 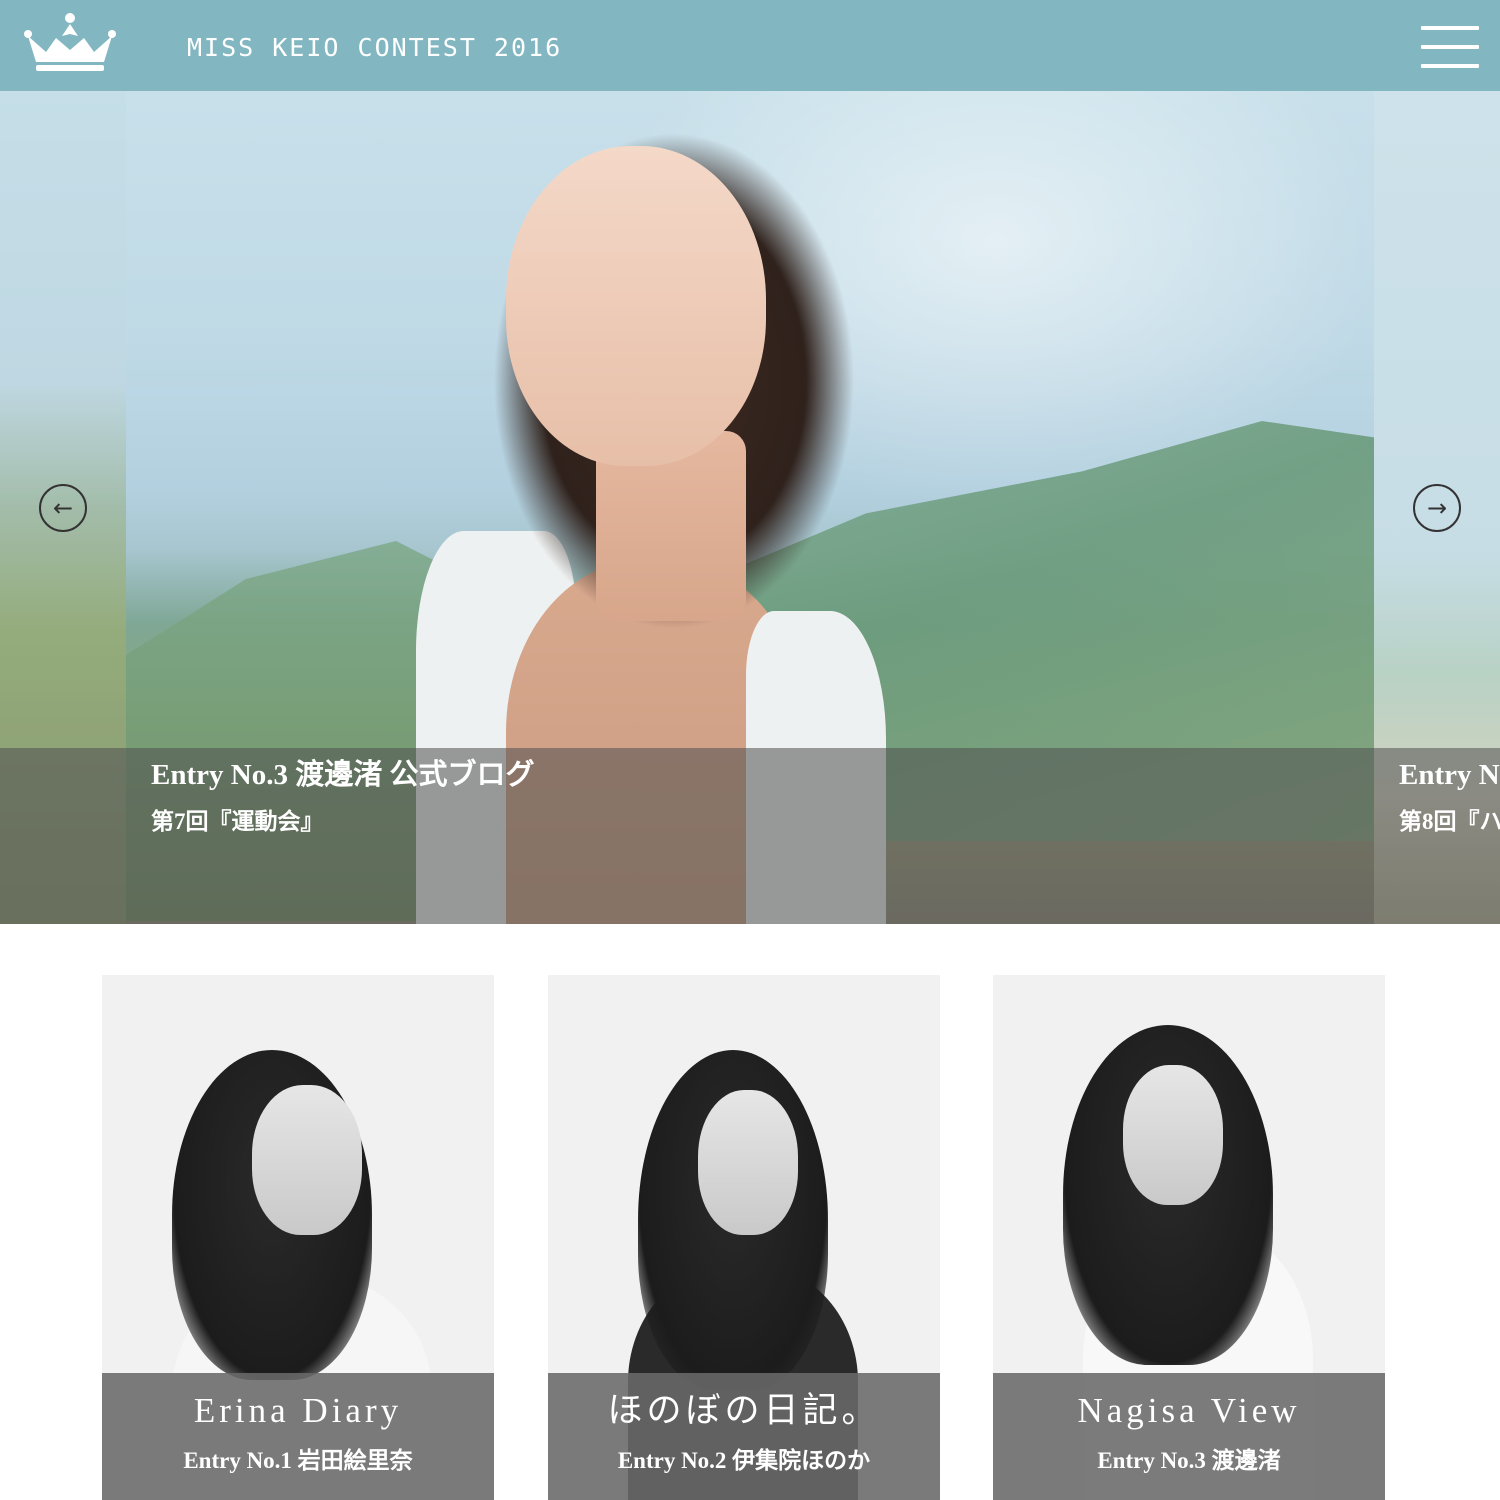 What do you see at coordinates (1449, 822) in the screenshot?
I see `next-slide-subtitle: 第8回『ハ` at bounding box center [1449, 822].